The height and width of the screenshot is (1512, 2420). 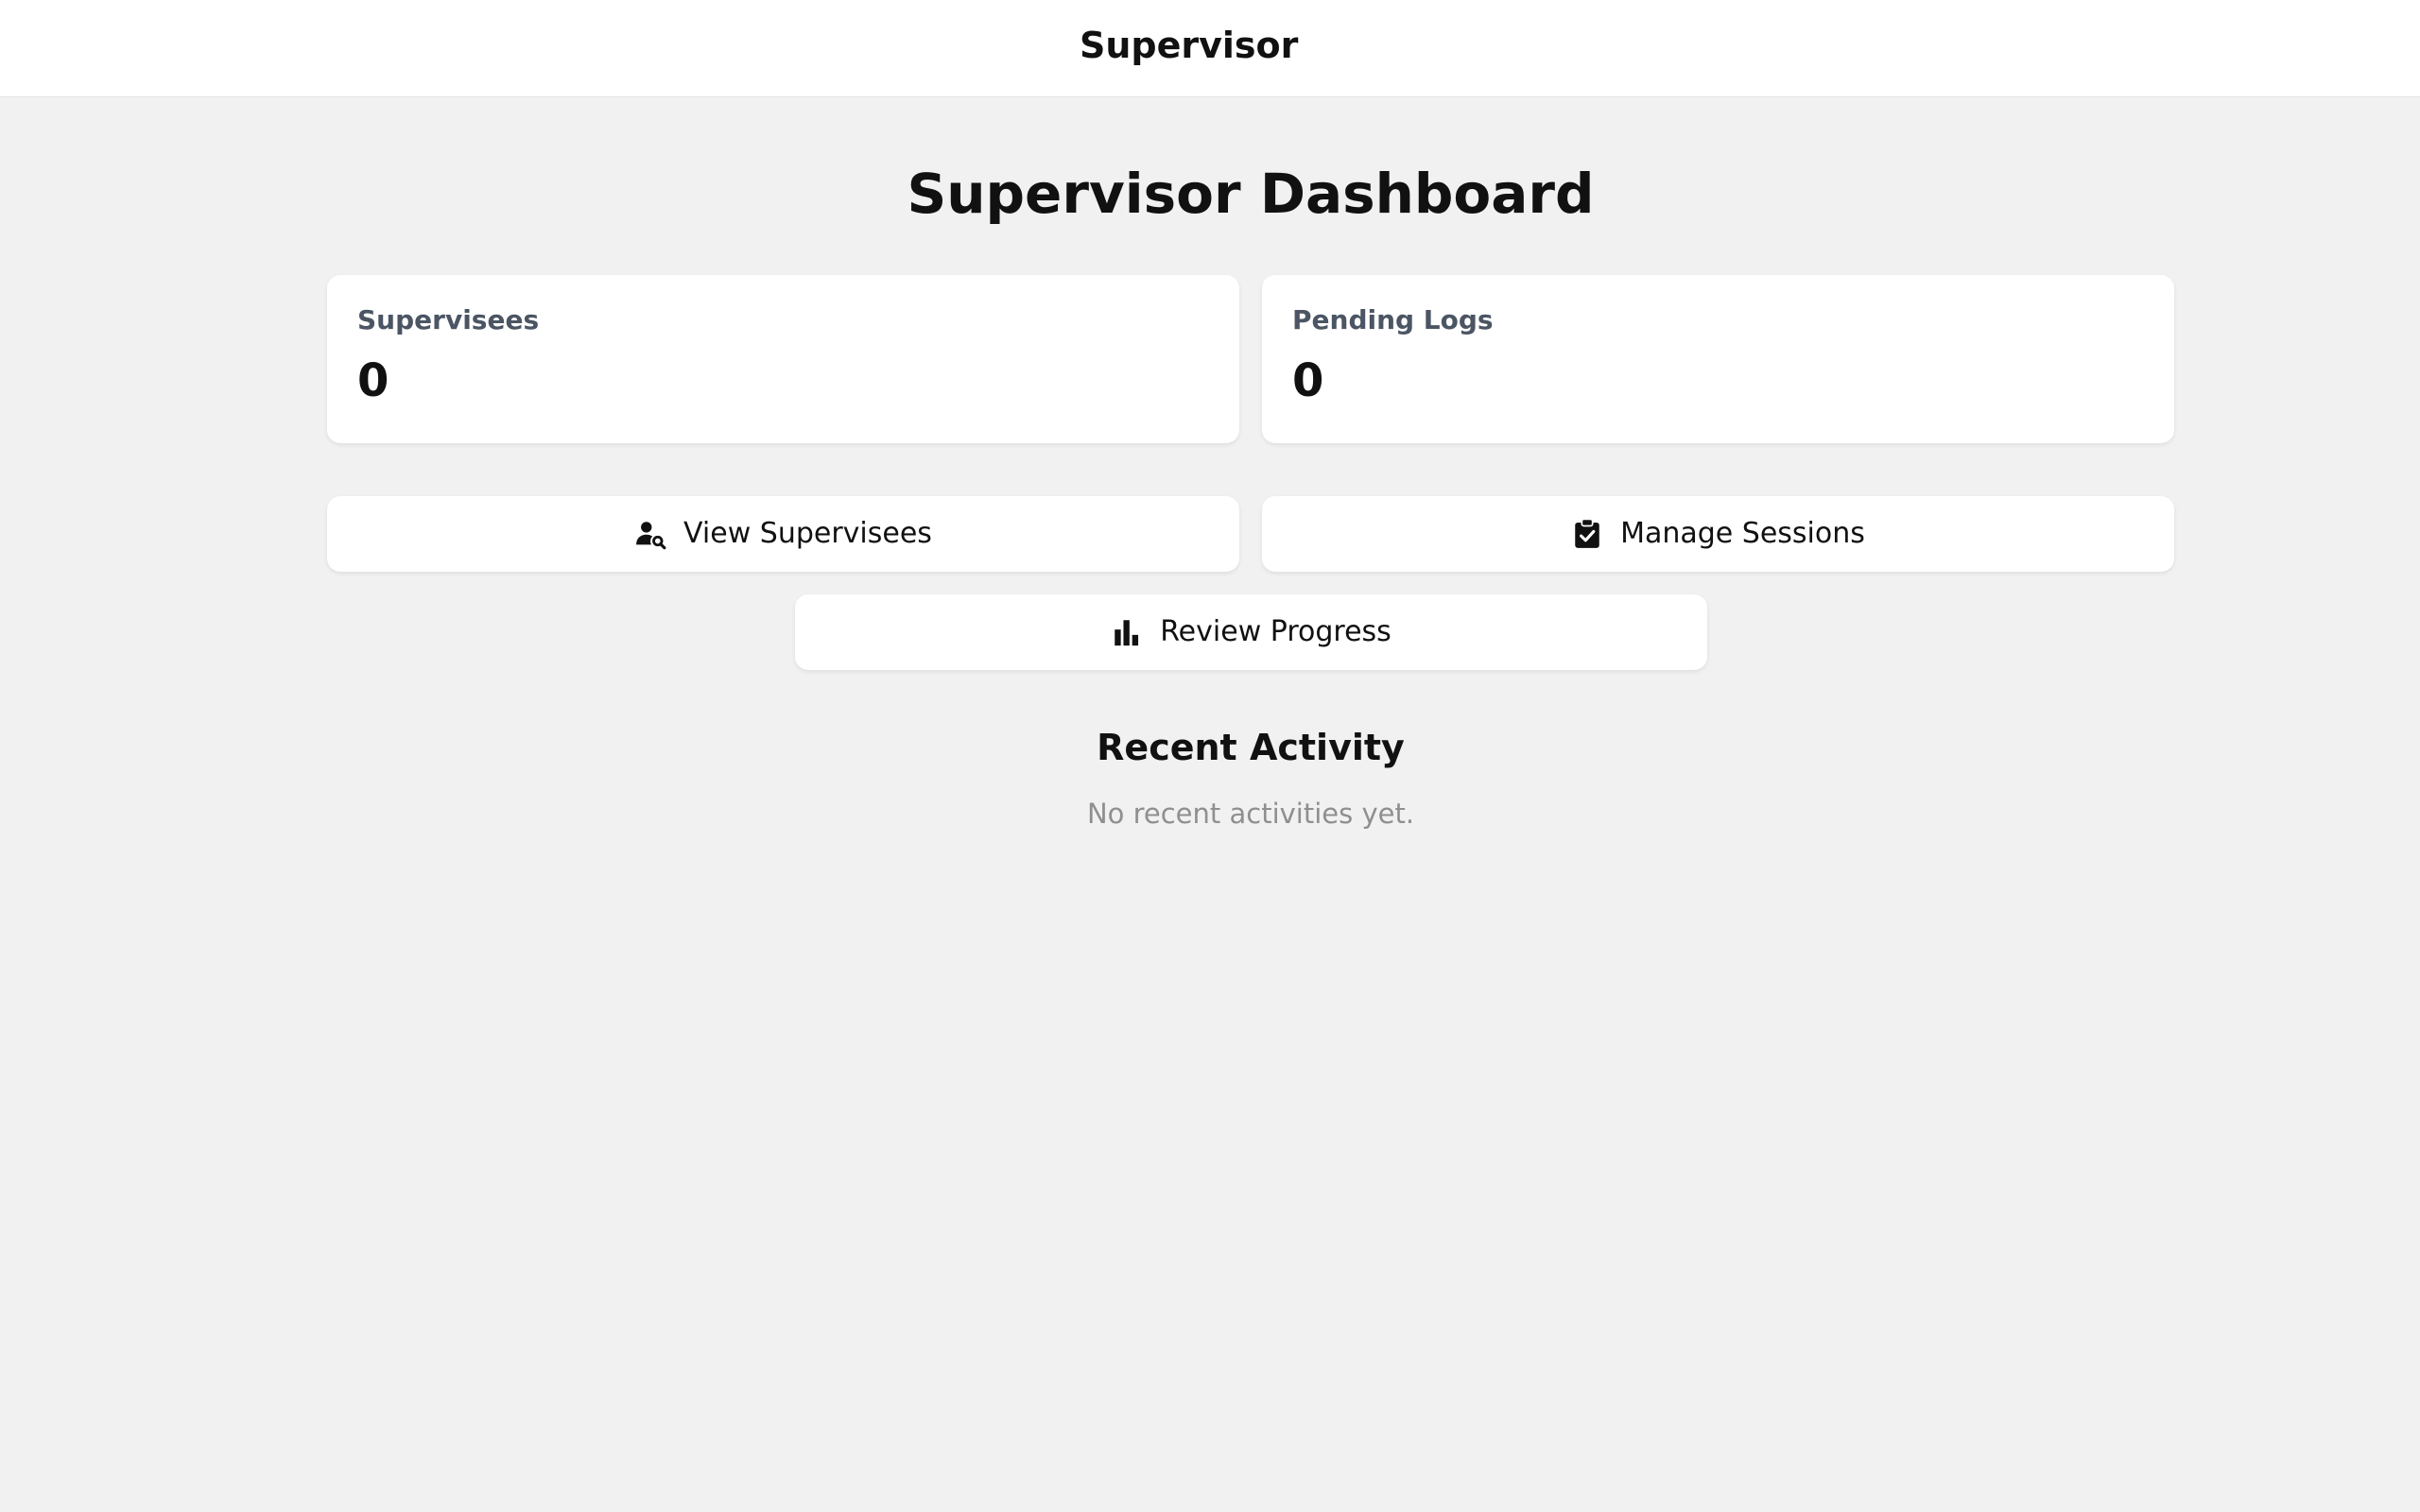 I want to click on review-progress-button: Review Progress, so click(x=1251, y=632).